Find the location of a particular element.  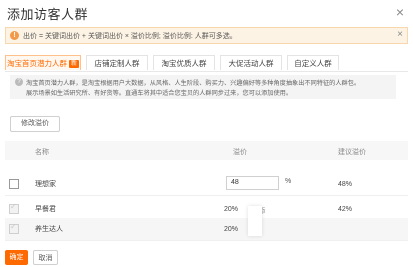

tab-store-custom: 店铺定制人群 is located at coordinates (117, 62).